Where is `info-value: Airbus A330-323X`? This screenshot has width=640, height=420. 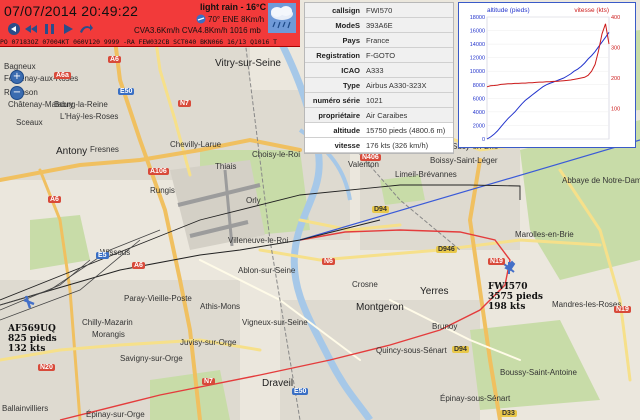
info-value: Airbus A330-323X is located at coordinates (408, 85).